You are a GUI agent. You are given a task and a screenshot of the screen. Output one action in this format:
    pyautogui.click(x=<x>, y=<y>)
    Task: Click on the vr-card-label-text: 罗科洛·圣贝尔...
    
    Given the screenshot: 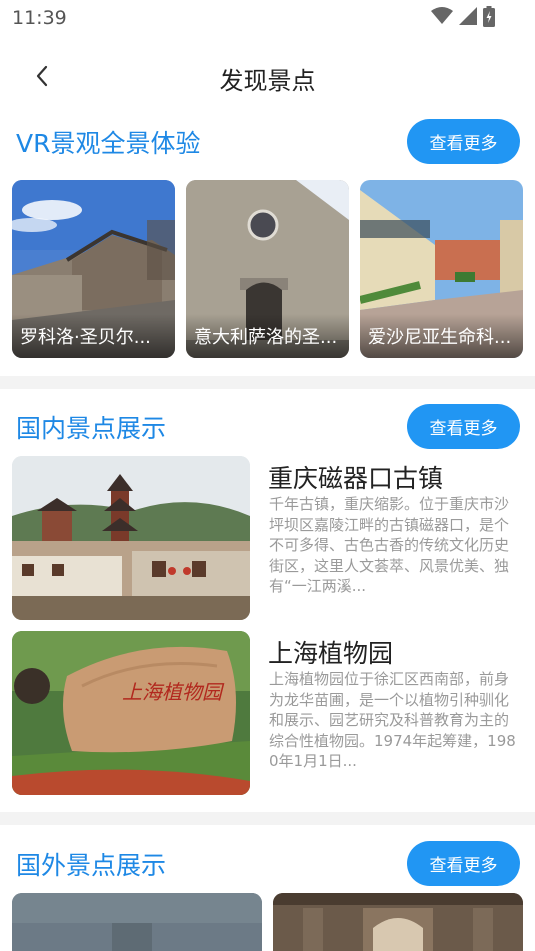 What is the action you would take?
    pyautogui.click(x=85, y=337)
    